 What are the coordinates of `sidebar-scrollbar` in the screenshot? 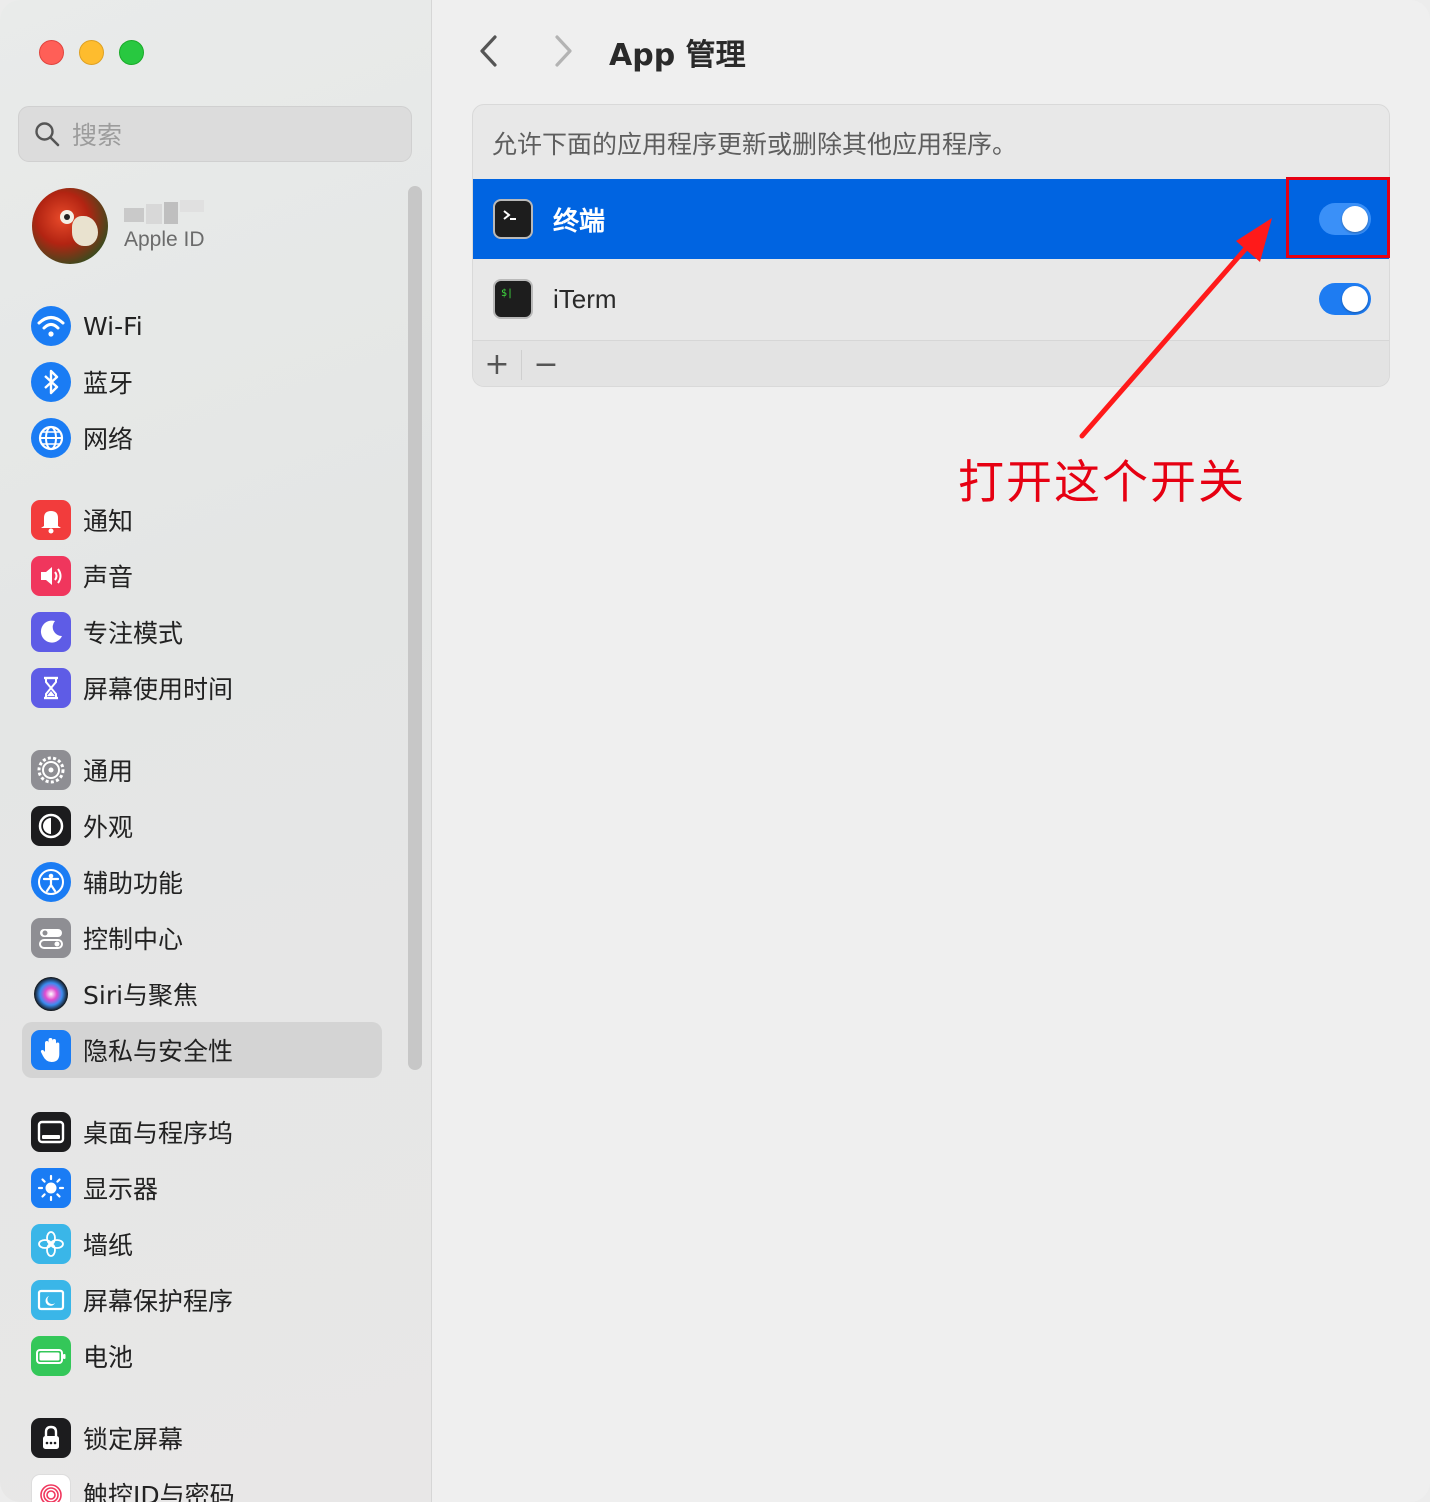 It's located at (415, 628).